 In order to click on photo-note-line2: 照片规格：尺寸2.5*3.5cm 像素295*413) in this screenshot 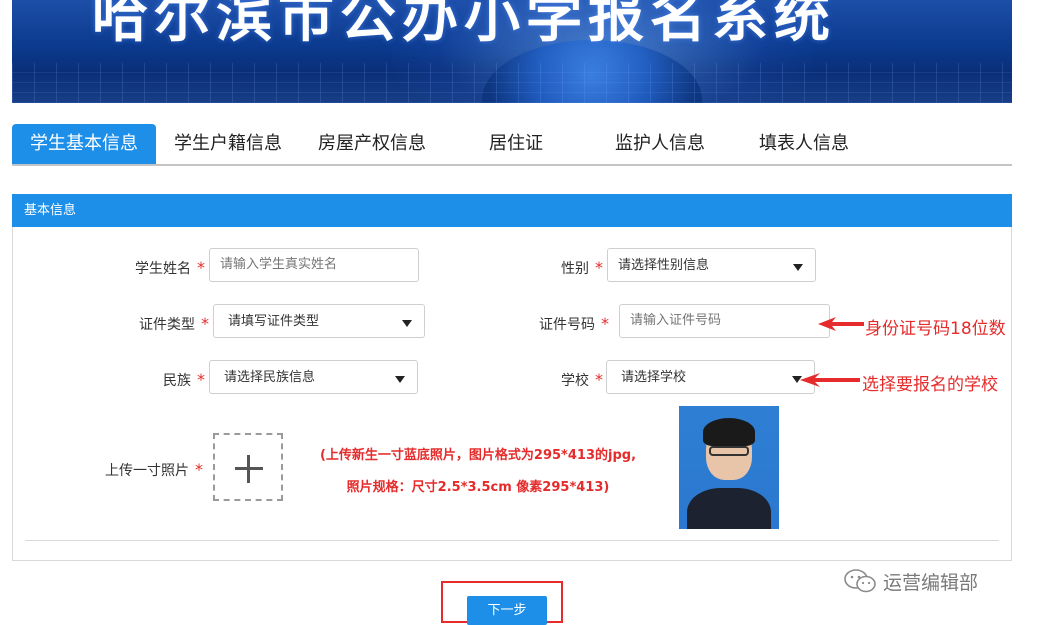, I will do `click(478, 487)`.